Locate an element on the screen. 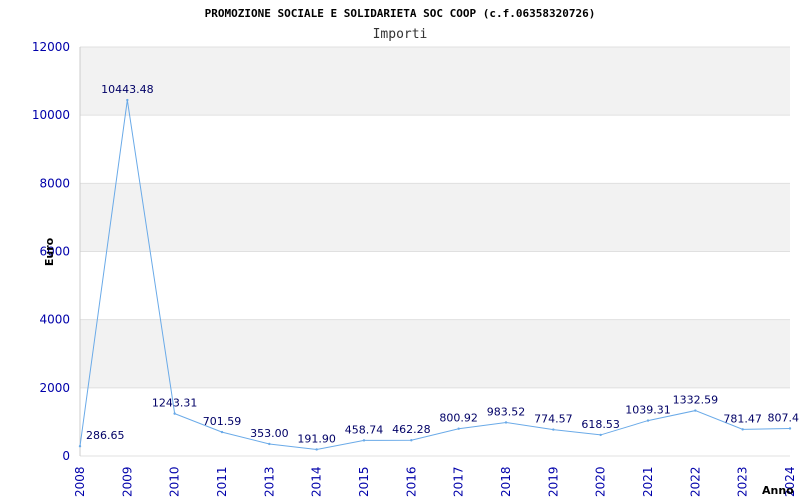 Image resolution: width=800 pixels, height=500 pixels. y-tick-label: 10000 is located at coordinates (51, 115).